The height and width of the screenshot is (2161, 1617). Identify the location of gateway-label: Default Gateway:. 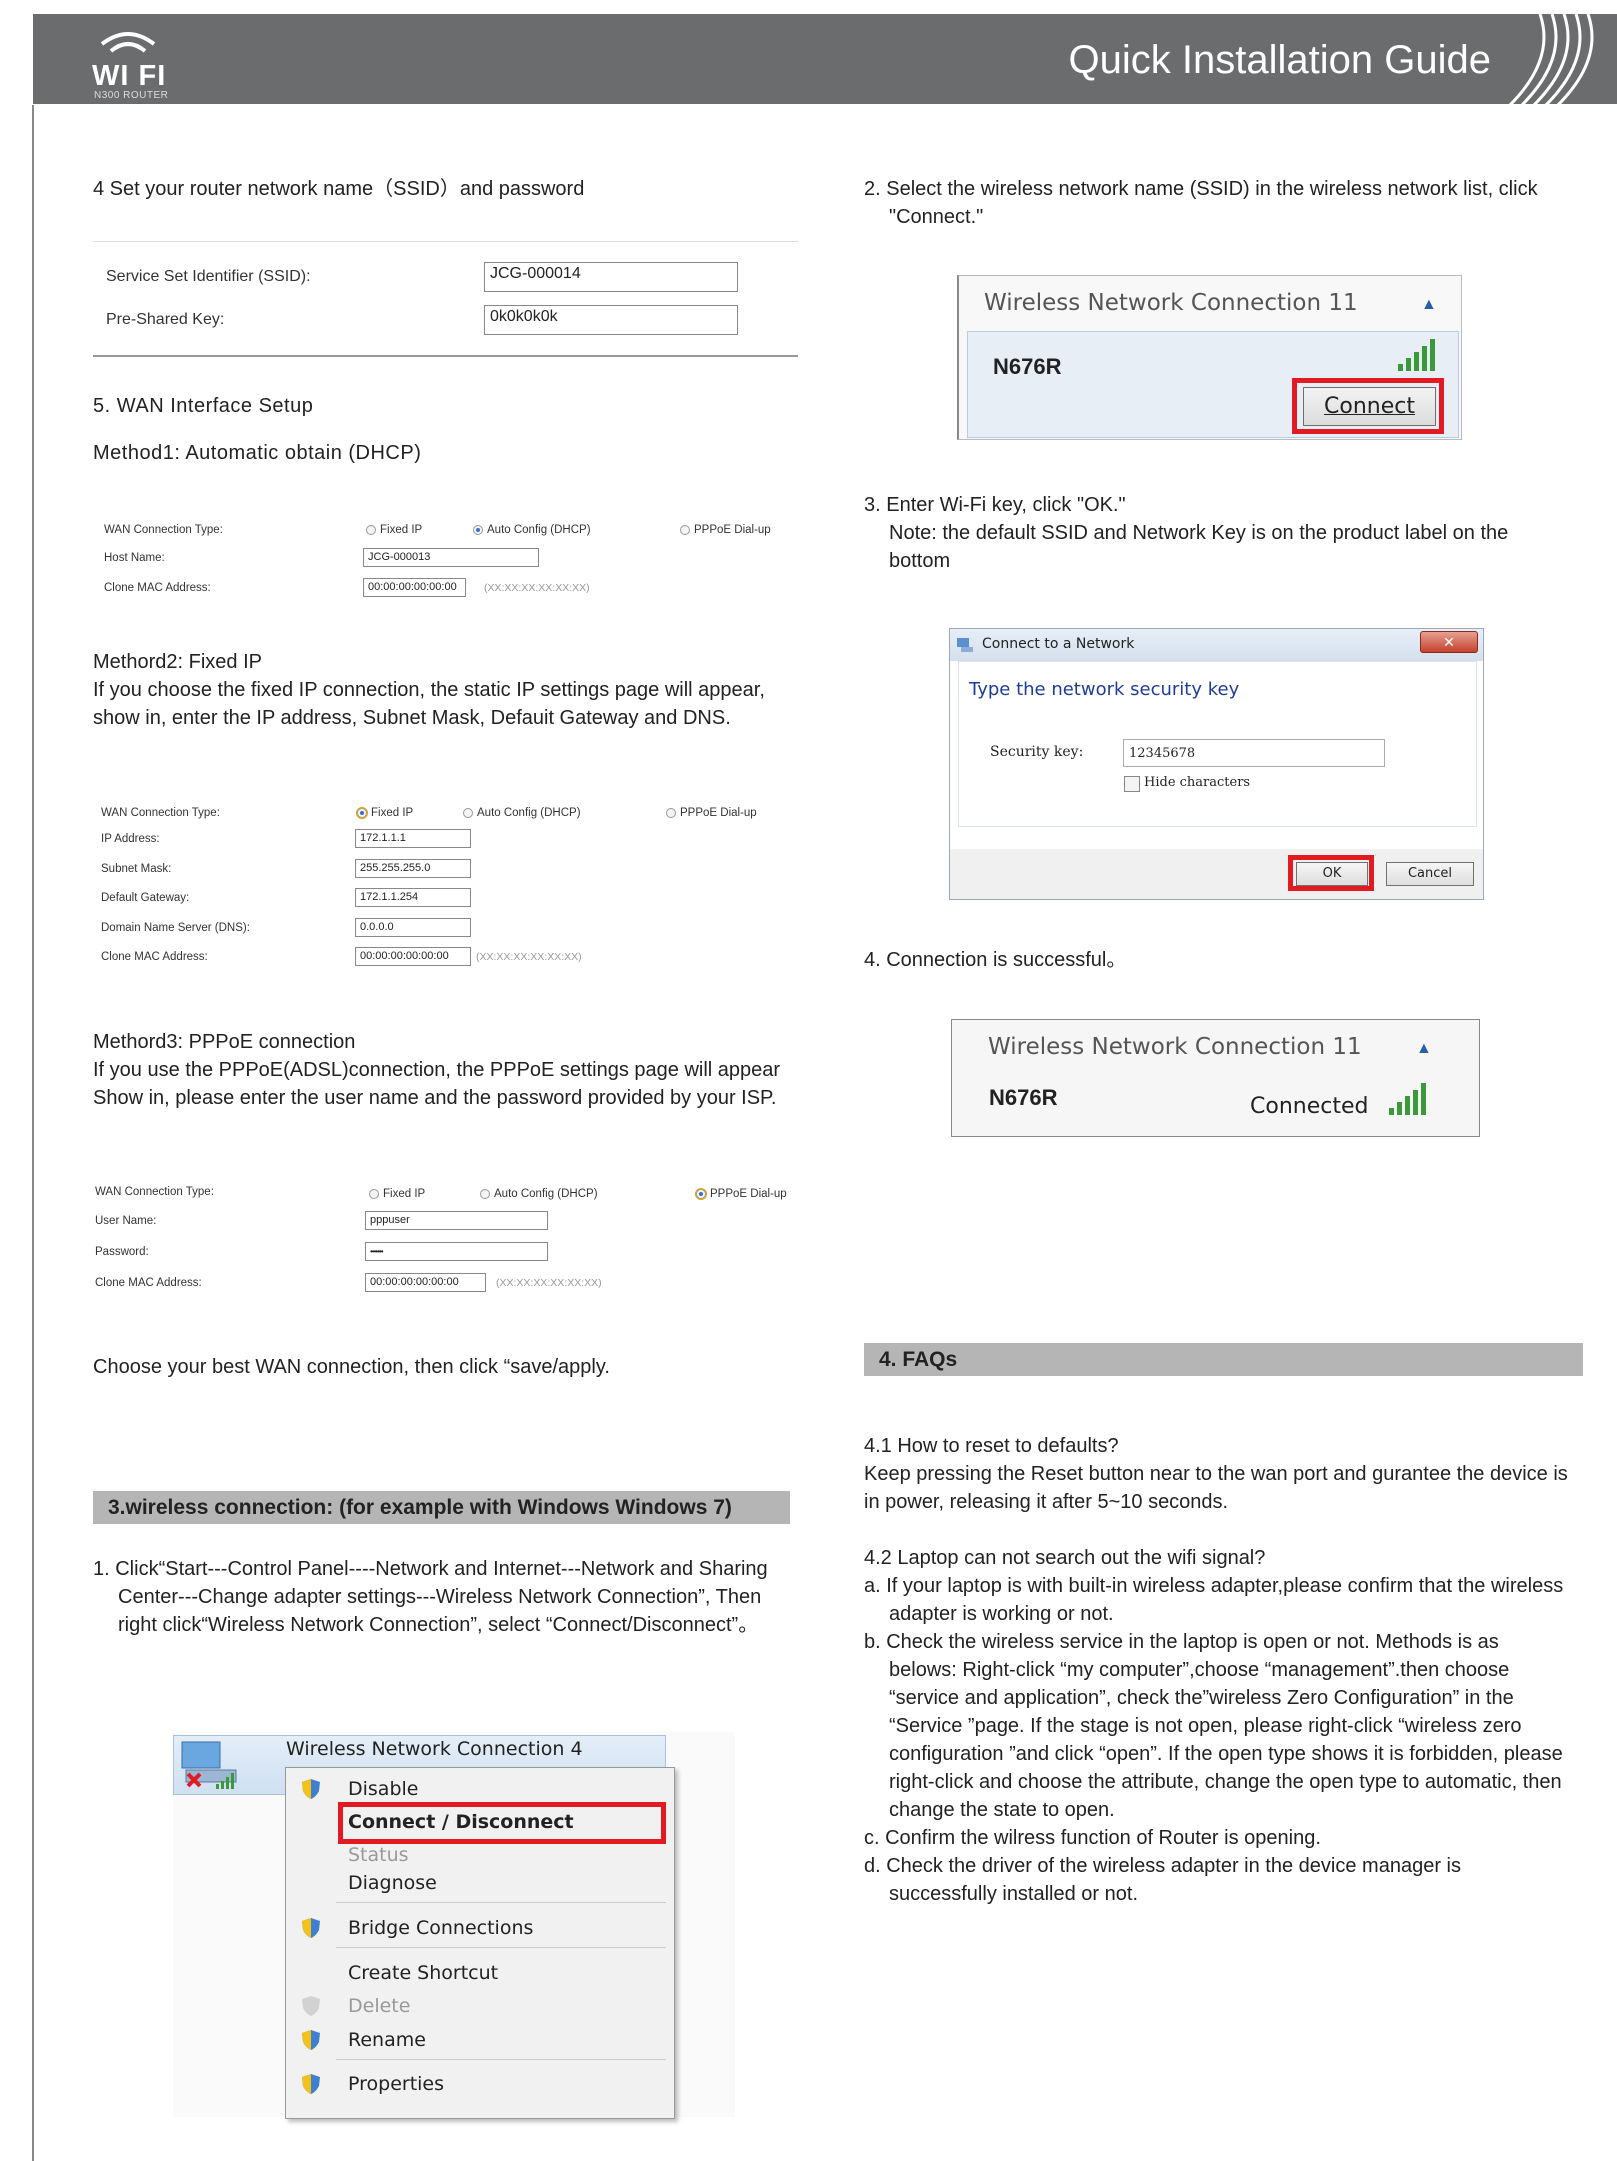
(145, 898).